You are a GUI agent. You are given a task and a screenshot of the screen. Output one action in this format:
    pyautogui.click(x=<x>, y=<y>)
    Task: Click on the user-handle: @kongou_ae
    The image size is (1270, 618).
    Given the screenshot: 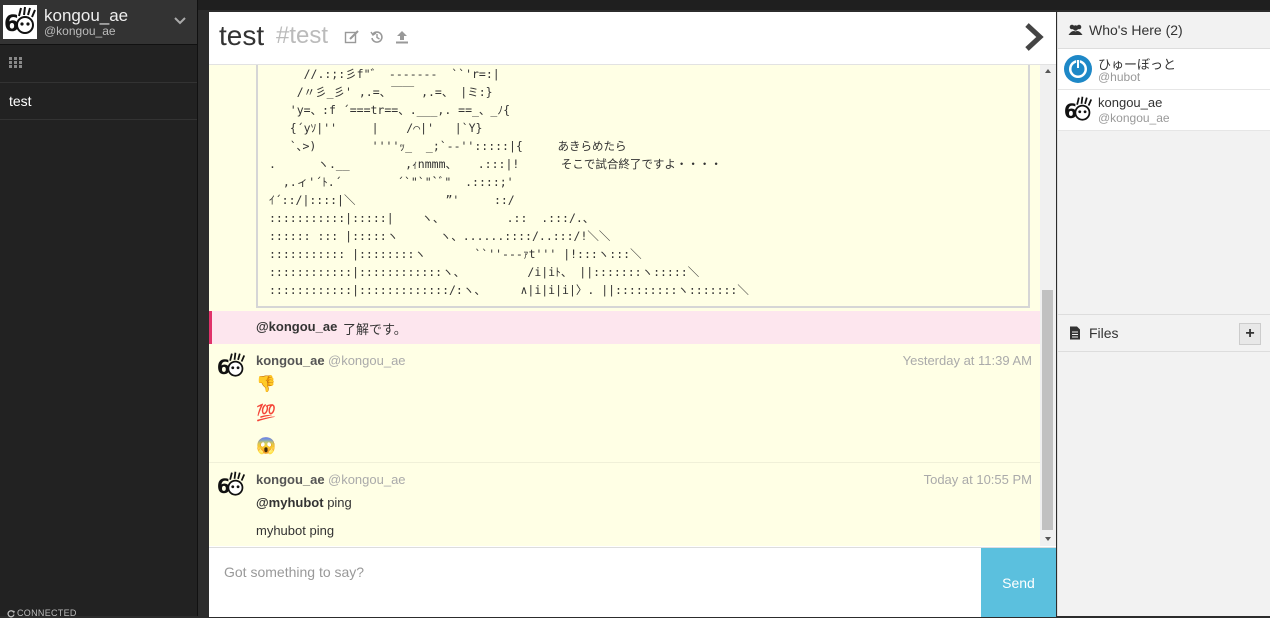 What is the action you would take?
    pyautogui.click(x=80, y=31)
    